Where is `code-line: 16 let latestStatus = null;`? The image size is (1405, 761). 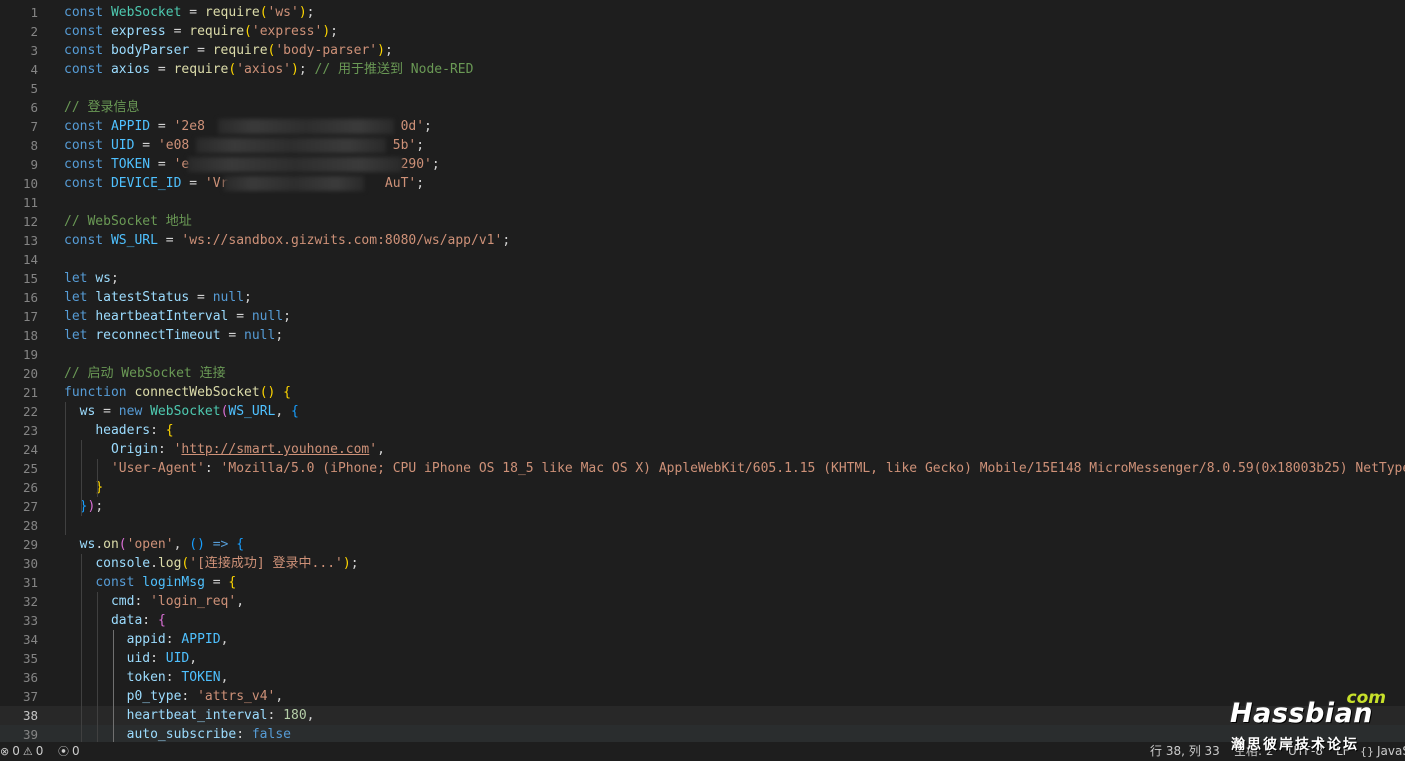 code-line: 16 let latestStatus = null; is located at coordinates (702, 297).